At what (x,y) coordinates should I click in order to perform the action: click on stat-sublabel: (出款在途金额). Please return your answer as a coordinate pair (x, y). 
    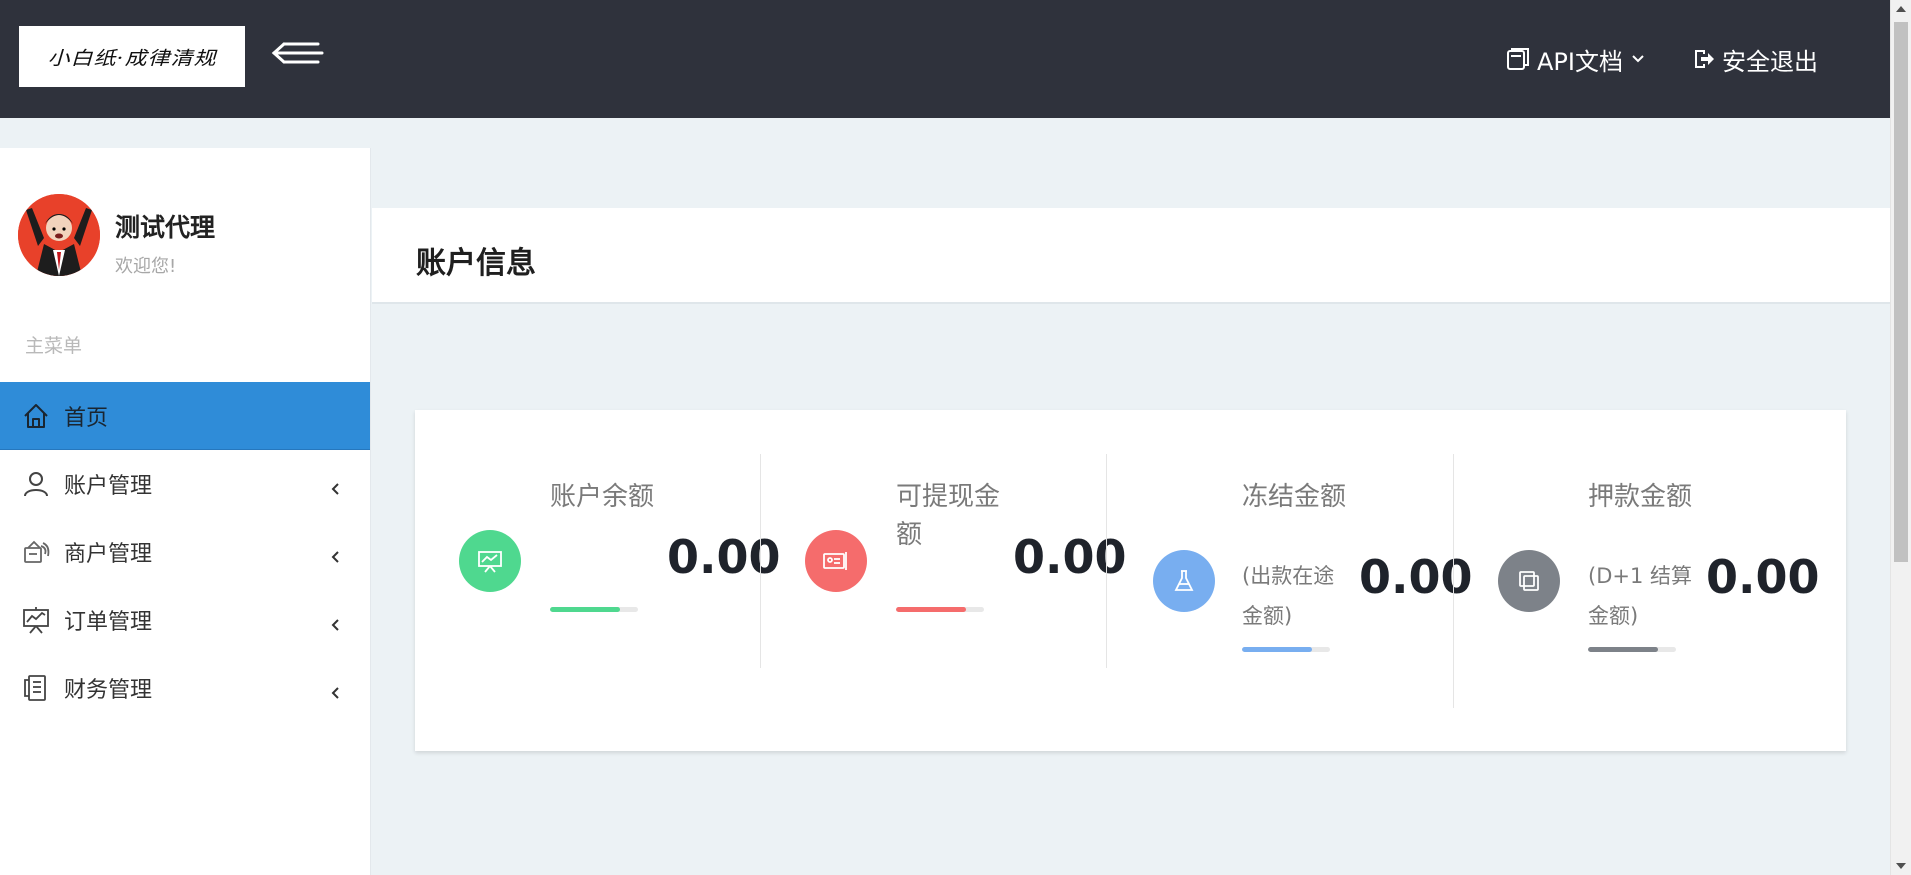
    Looking at the image, I should click on (1288, 596).